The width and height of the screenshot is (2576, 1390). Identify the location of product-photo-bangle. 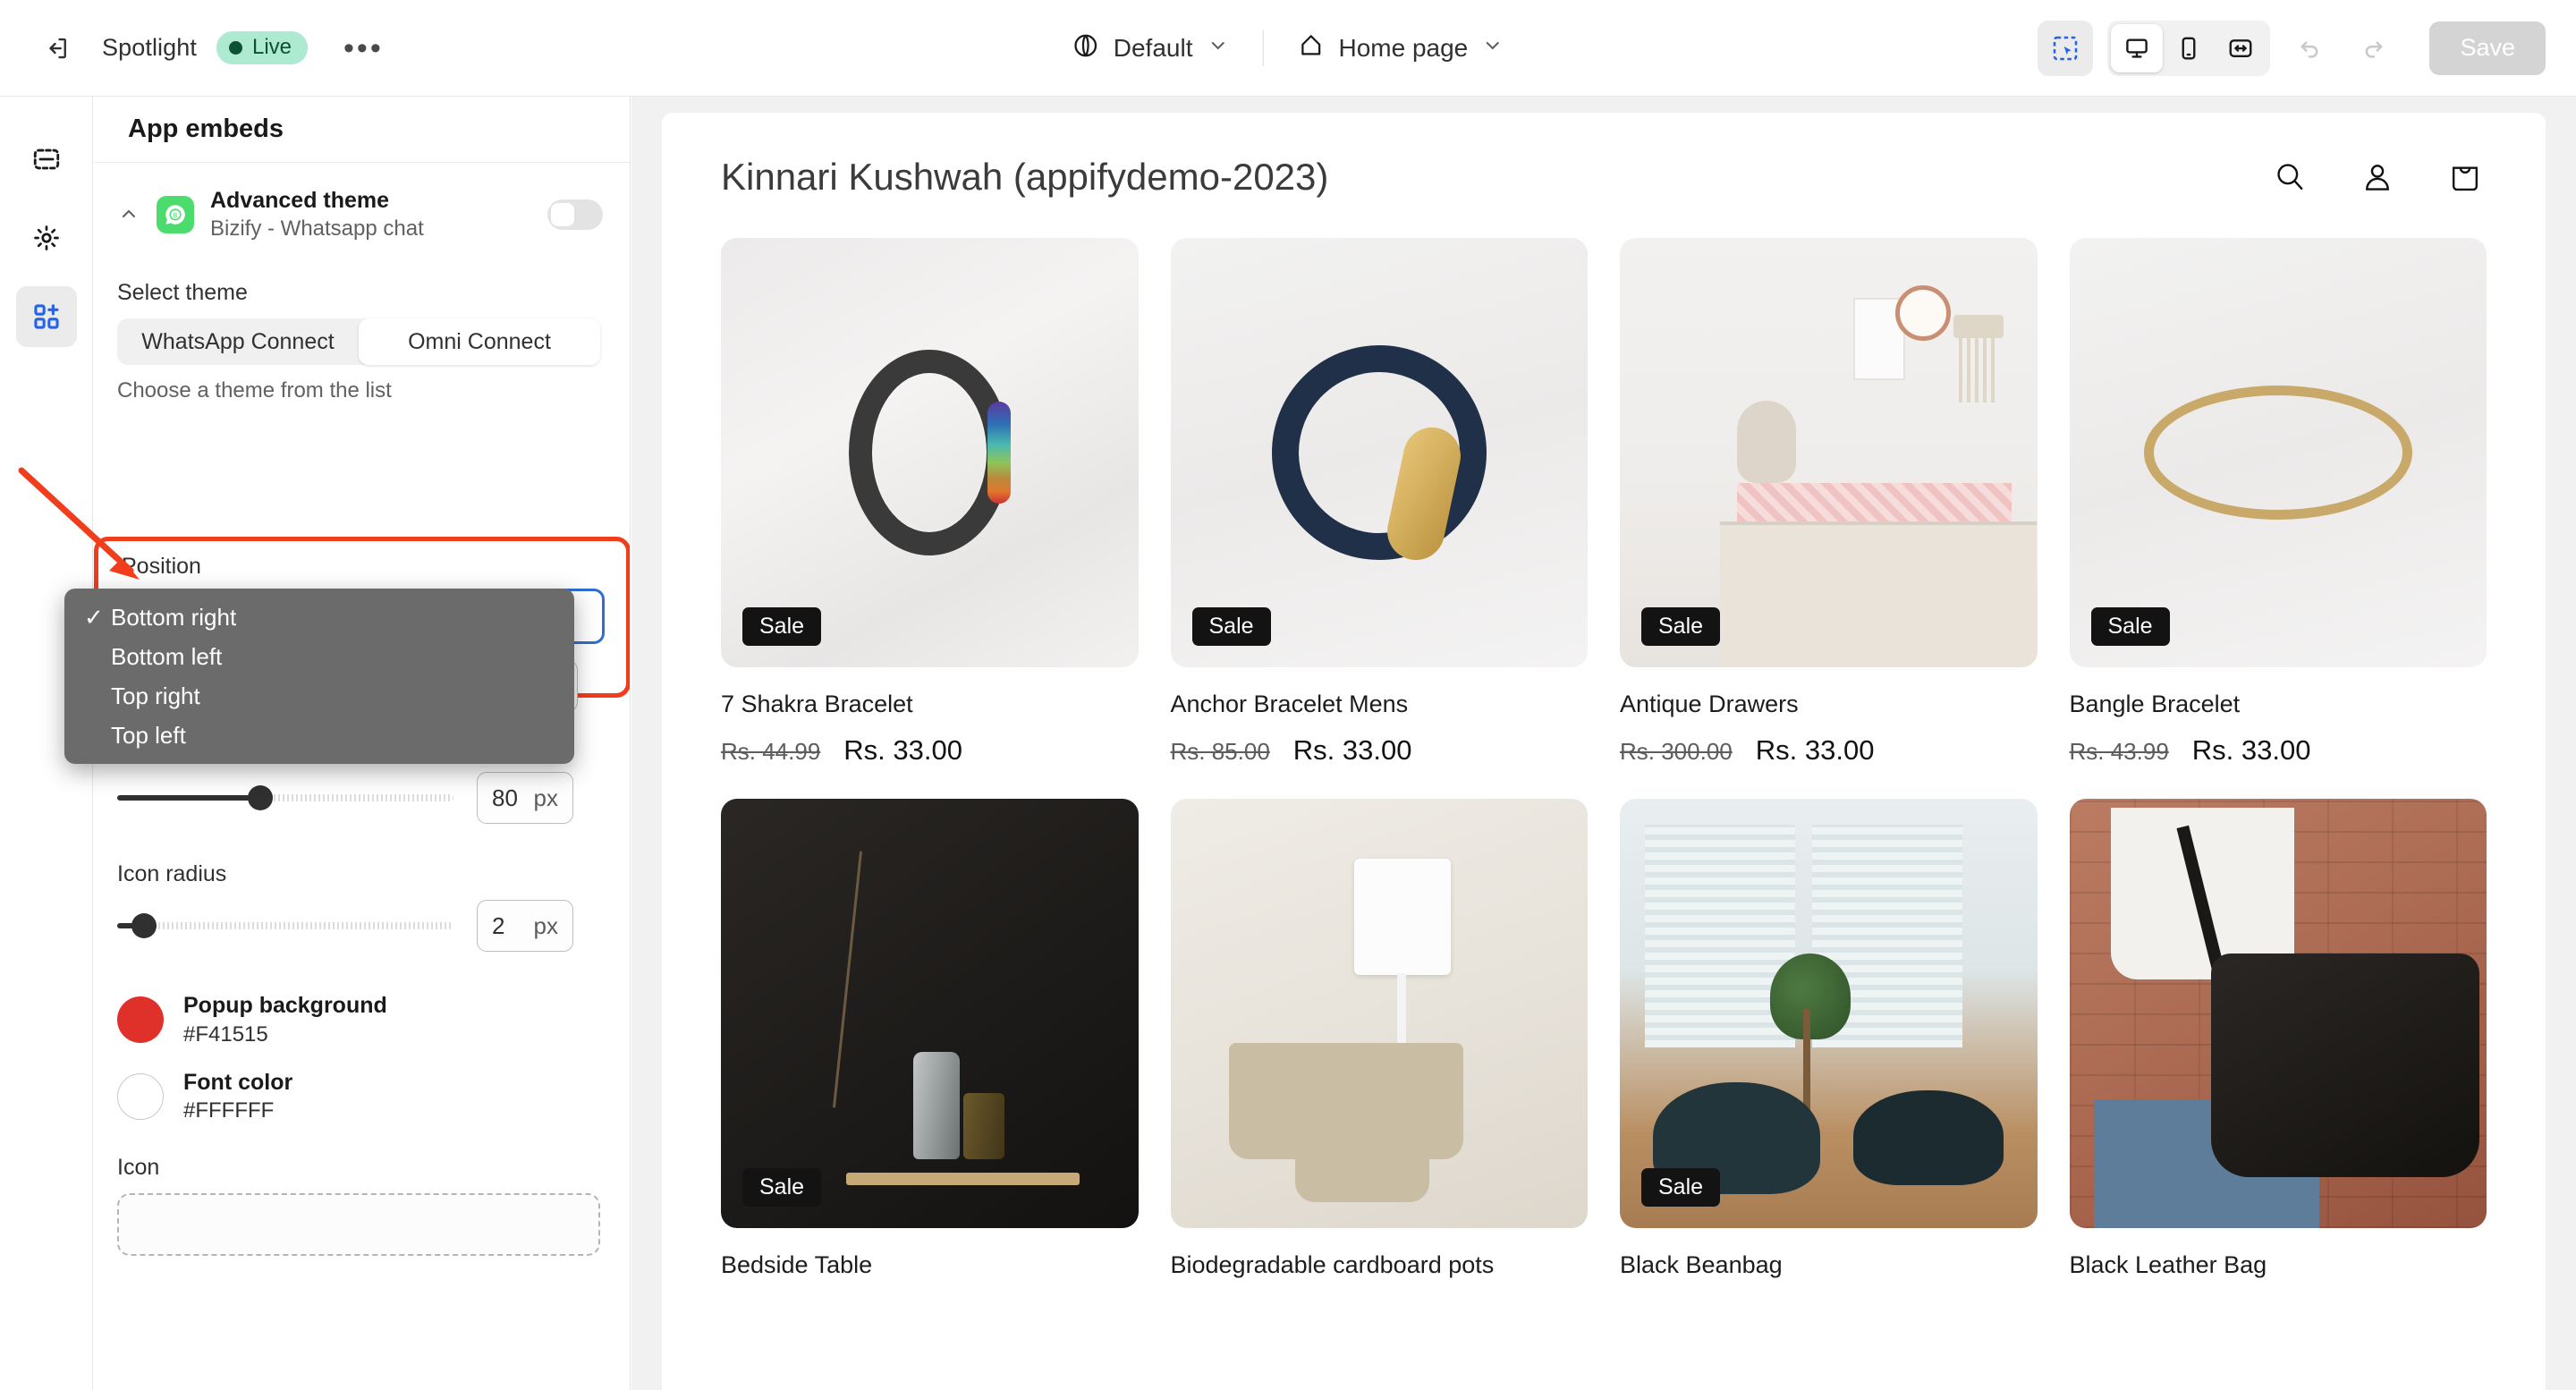
(2278, 452).